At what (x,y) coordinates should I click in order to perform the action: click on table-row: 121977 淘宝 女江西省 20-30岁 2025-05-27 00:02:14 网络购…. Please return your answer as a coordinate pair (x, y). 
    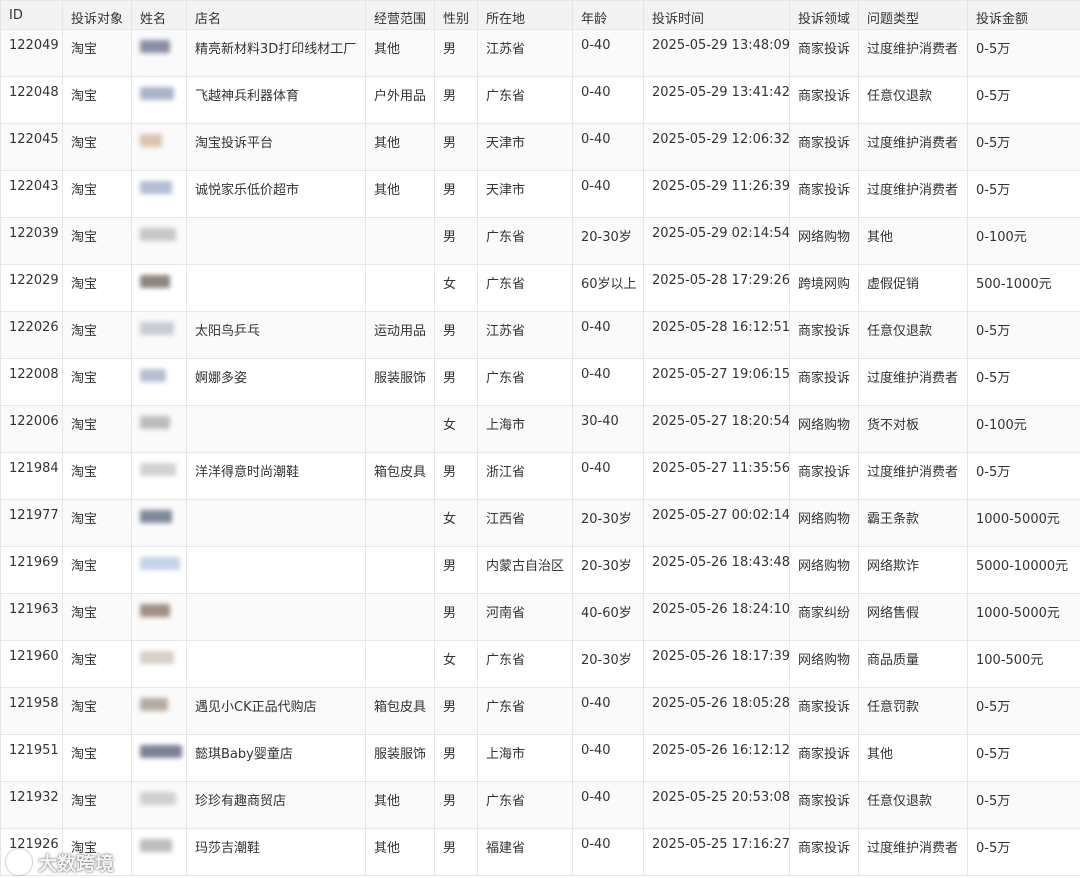
    Looking at the image, I should click on (540, 523).